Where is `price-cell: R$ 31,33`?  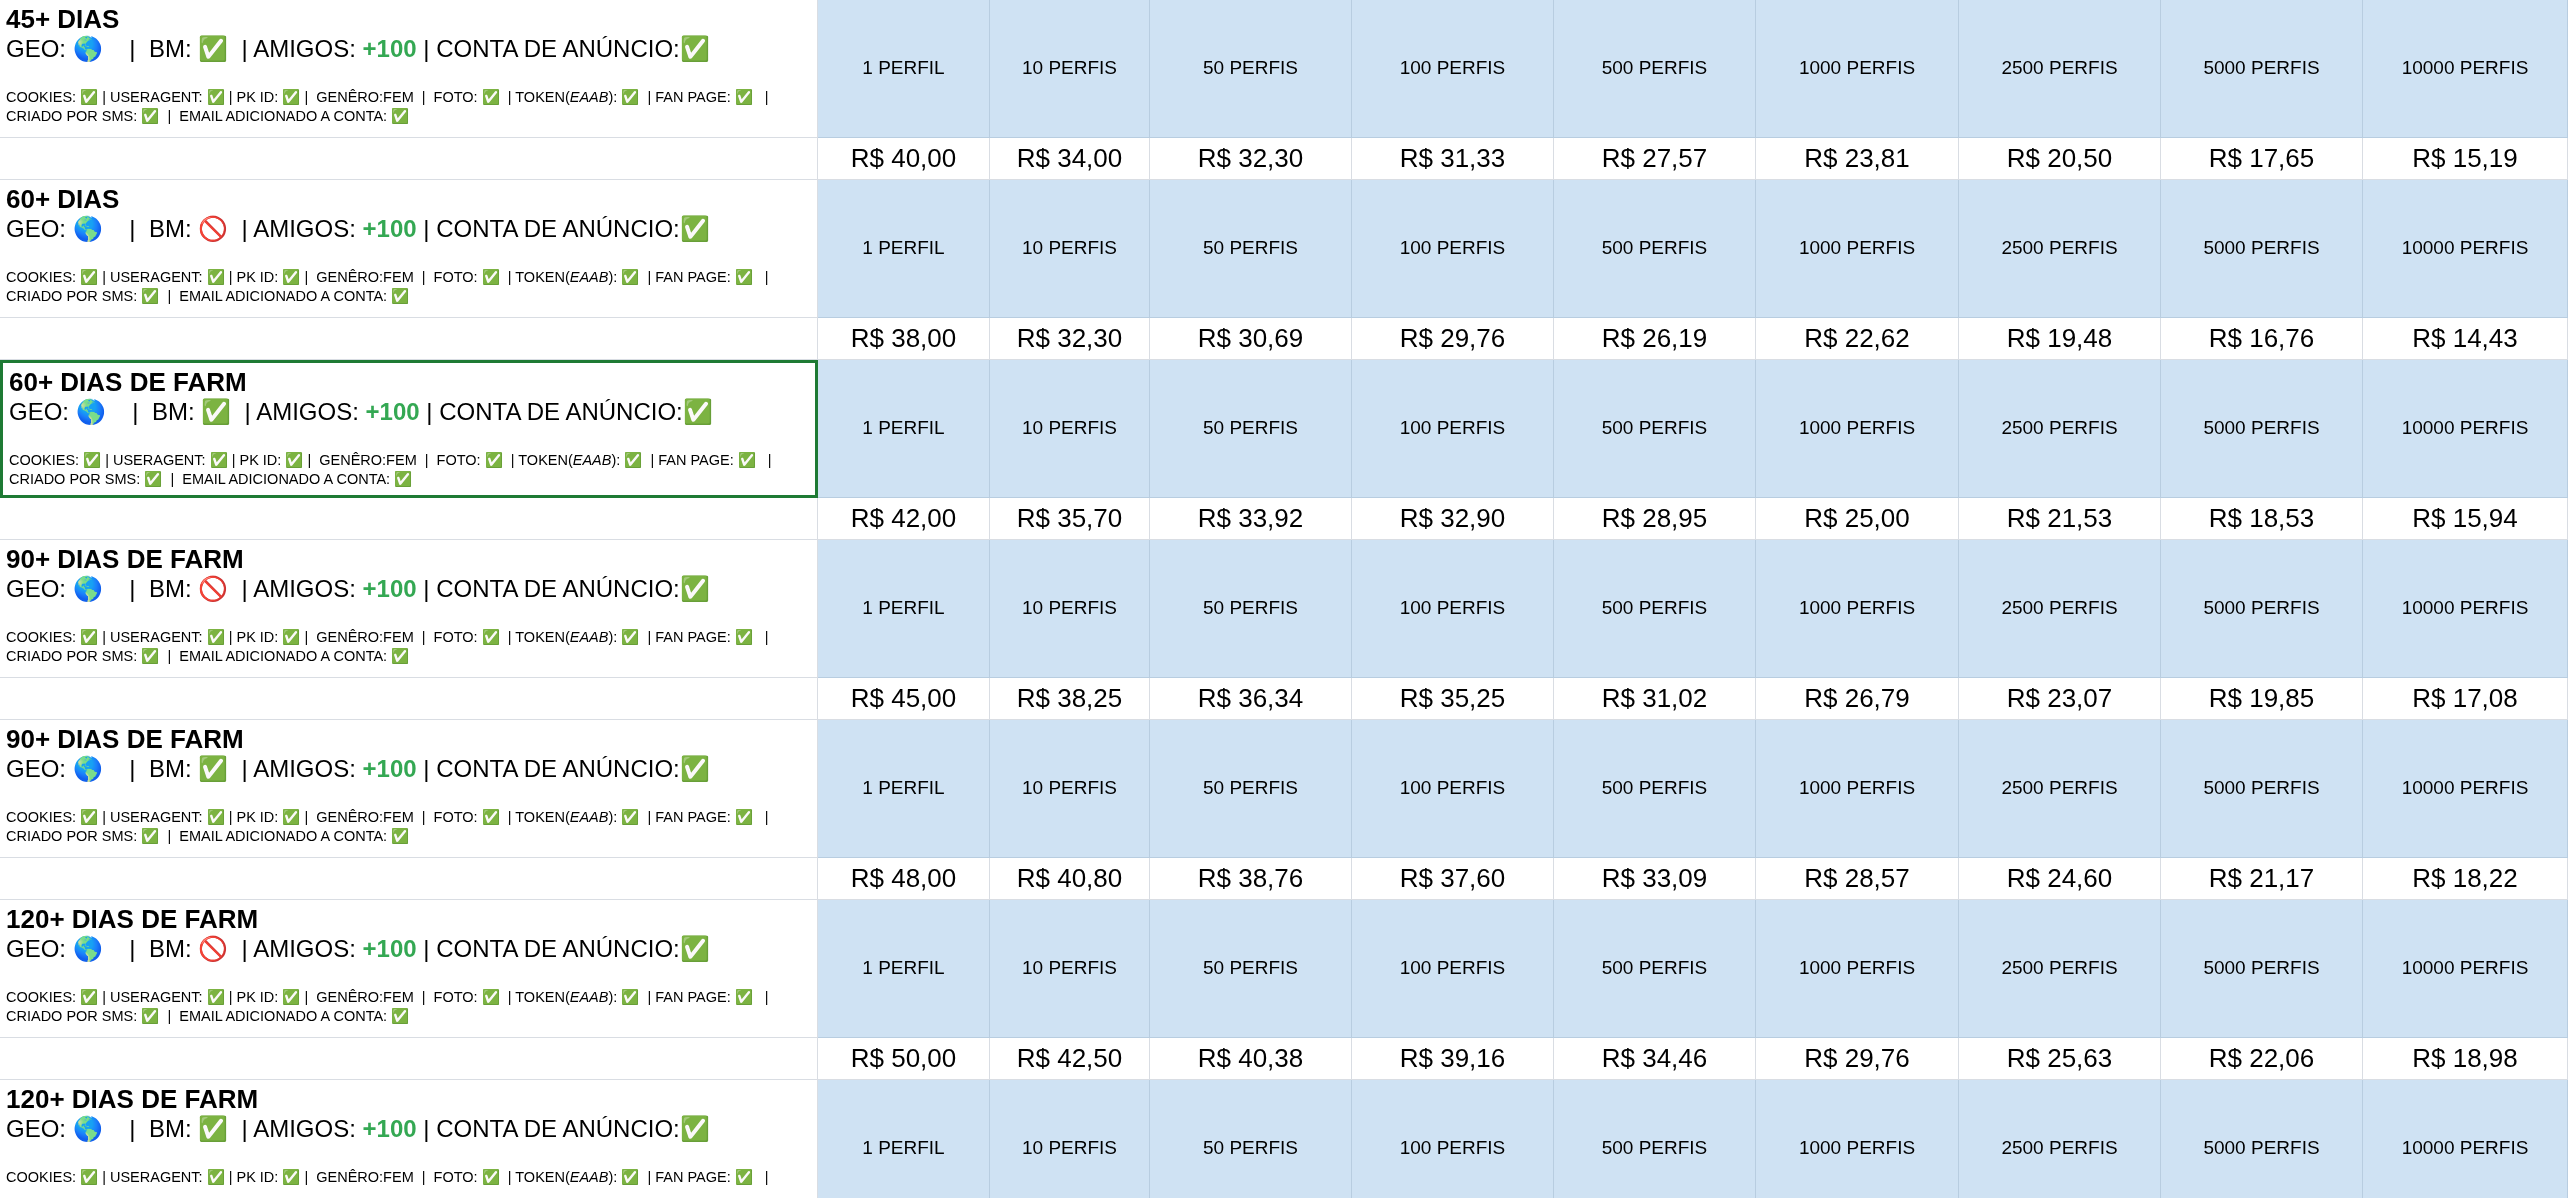 price-cell: R$ 31,33 is located at coordinates (1453, 159).